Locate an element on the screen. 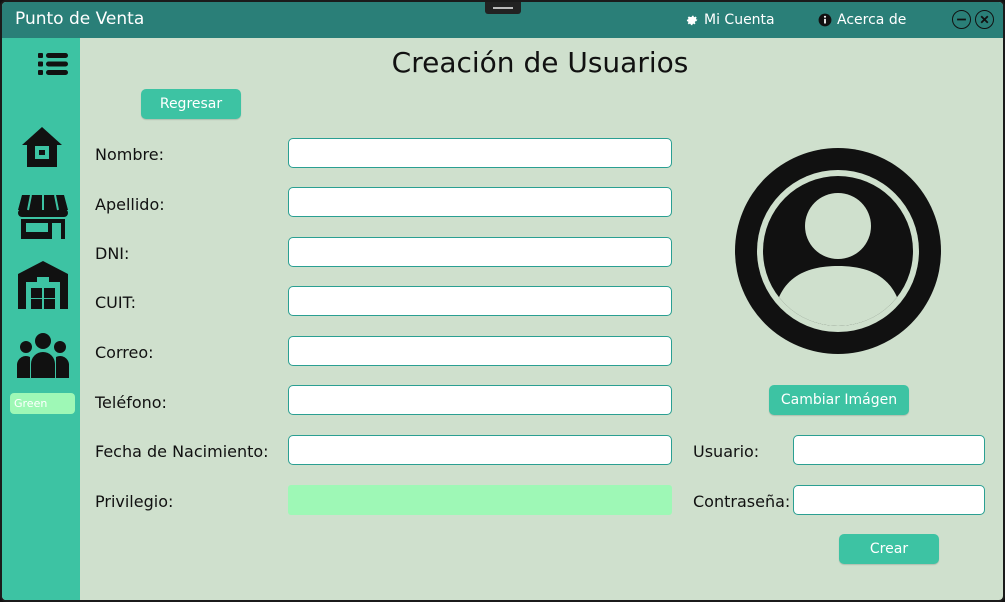 This screenshot has height=602, width=1005. birthdate-label: Fecha de Nacimiento: is located at coordinates (182, 451).